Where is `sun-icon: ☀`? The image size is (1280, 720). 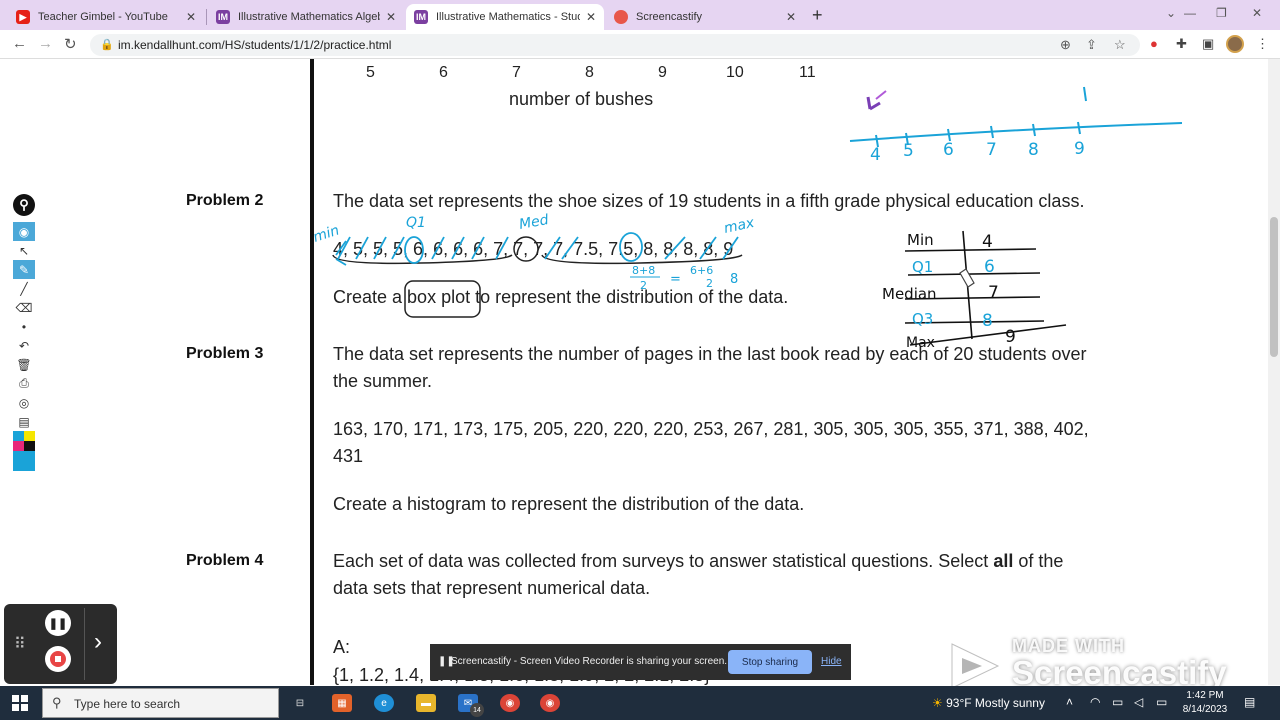 sun-icon: ☀ is located at coordinates (937, 703).